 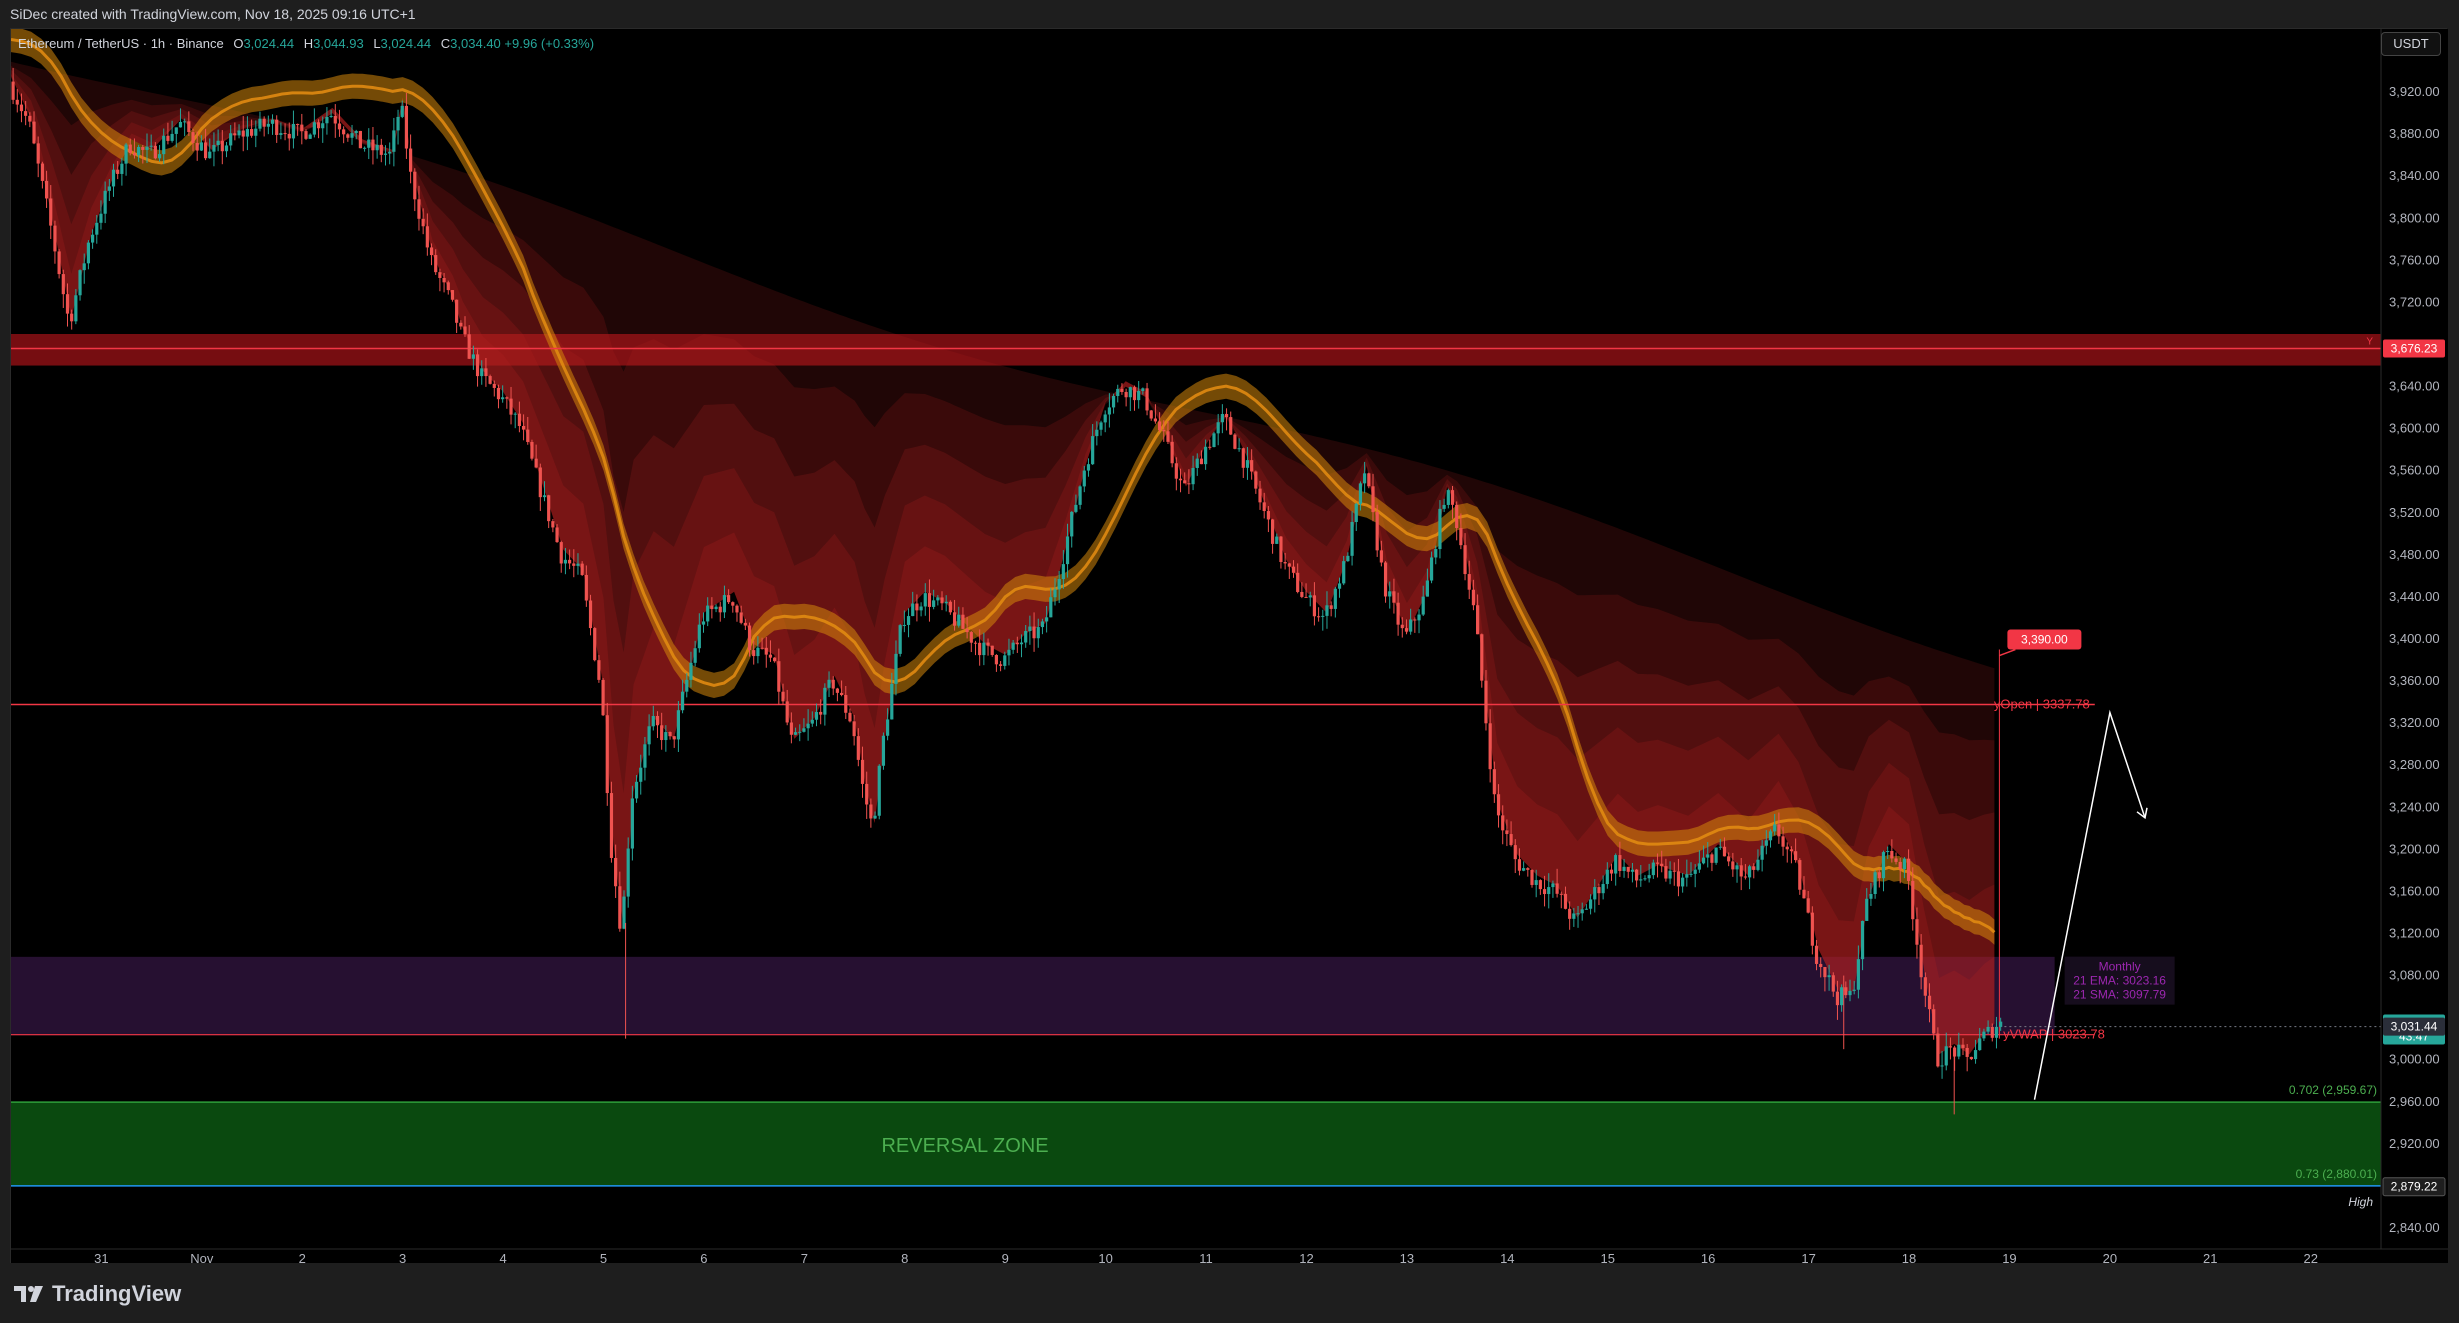 What do you see at coordinates (2414, 428) in the screenshot?
I see `price-tick-label: 3,600.00` at bounding box center [2414, 428].